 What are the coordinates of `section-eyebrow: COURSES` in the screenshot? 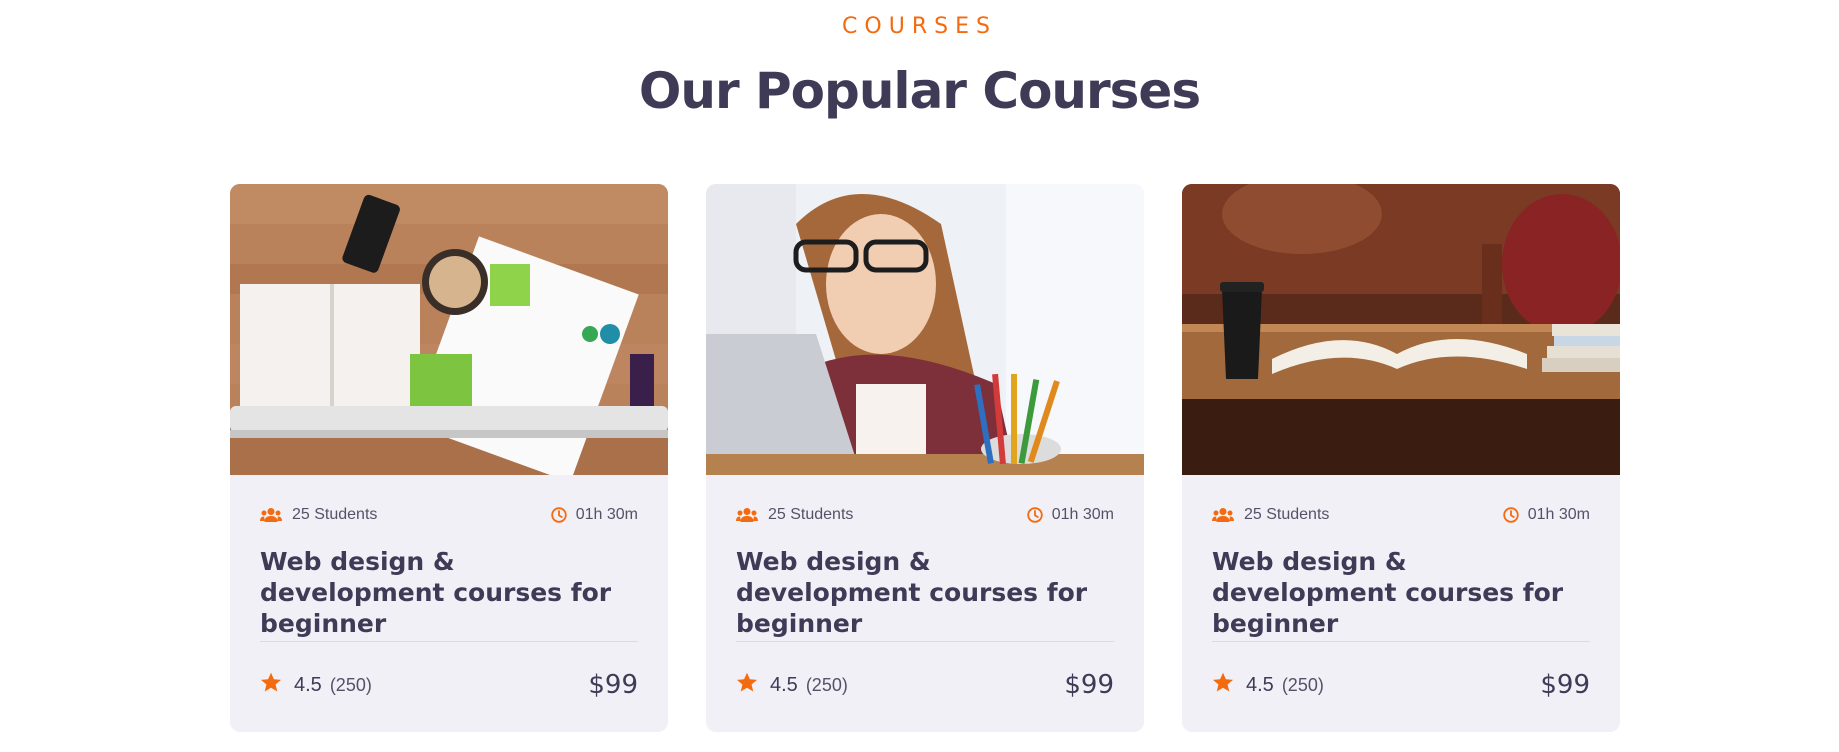 It's located at (919, 26).